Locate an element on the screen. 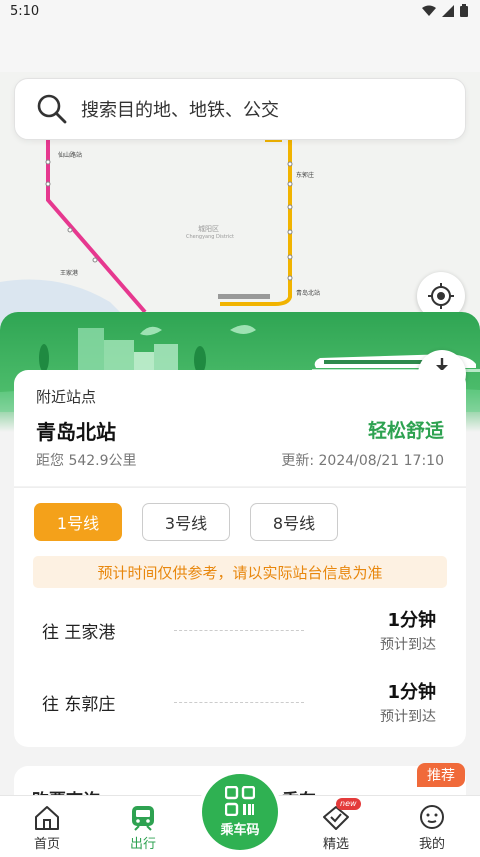  map-district-label-en: Chengyang District is located at coordinates (210, 237).